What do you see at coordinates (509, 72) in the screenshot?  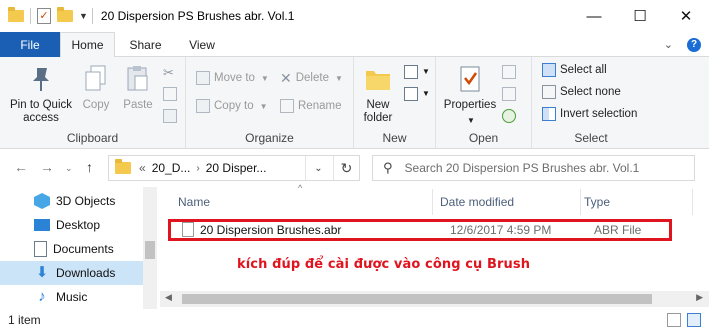 I see `open-icon` at bounding box center [509, 72].